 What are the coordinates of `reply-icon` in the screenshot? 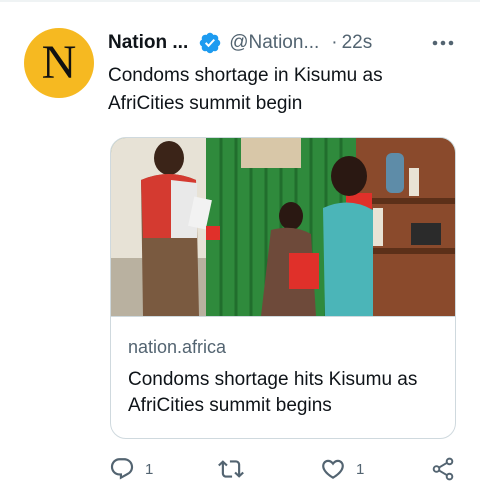 It's located at (122, 469).